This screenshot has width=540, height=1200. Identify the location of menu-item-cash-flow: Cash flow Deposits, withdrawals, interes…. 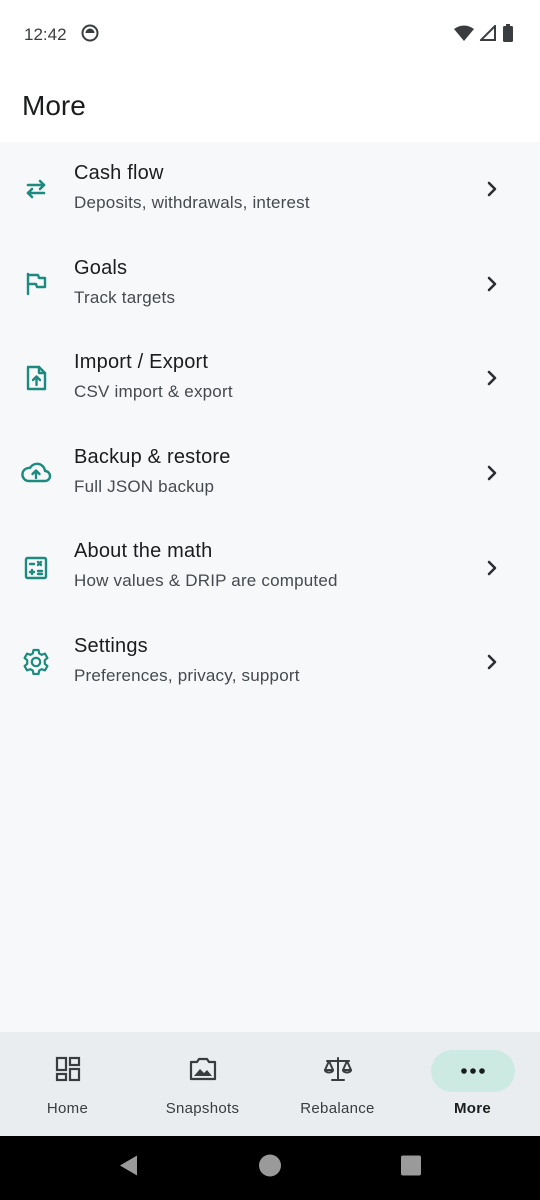
(270, 189).